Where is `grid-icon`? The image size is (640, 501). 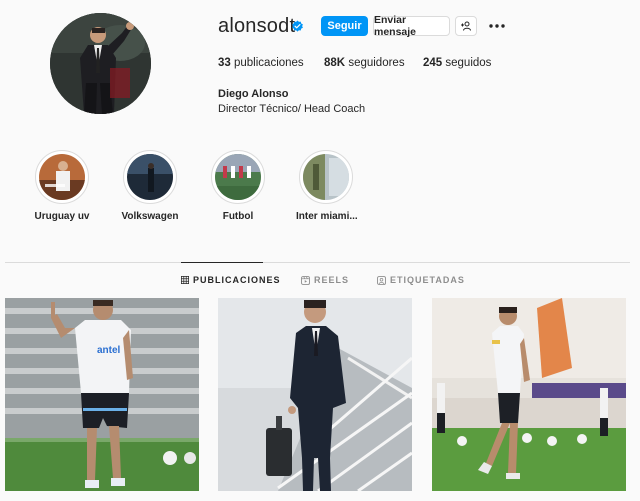
grid-icon is located at coordinates (185, 280).